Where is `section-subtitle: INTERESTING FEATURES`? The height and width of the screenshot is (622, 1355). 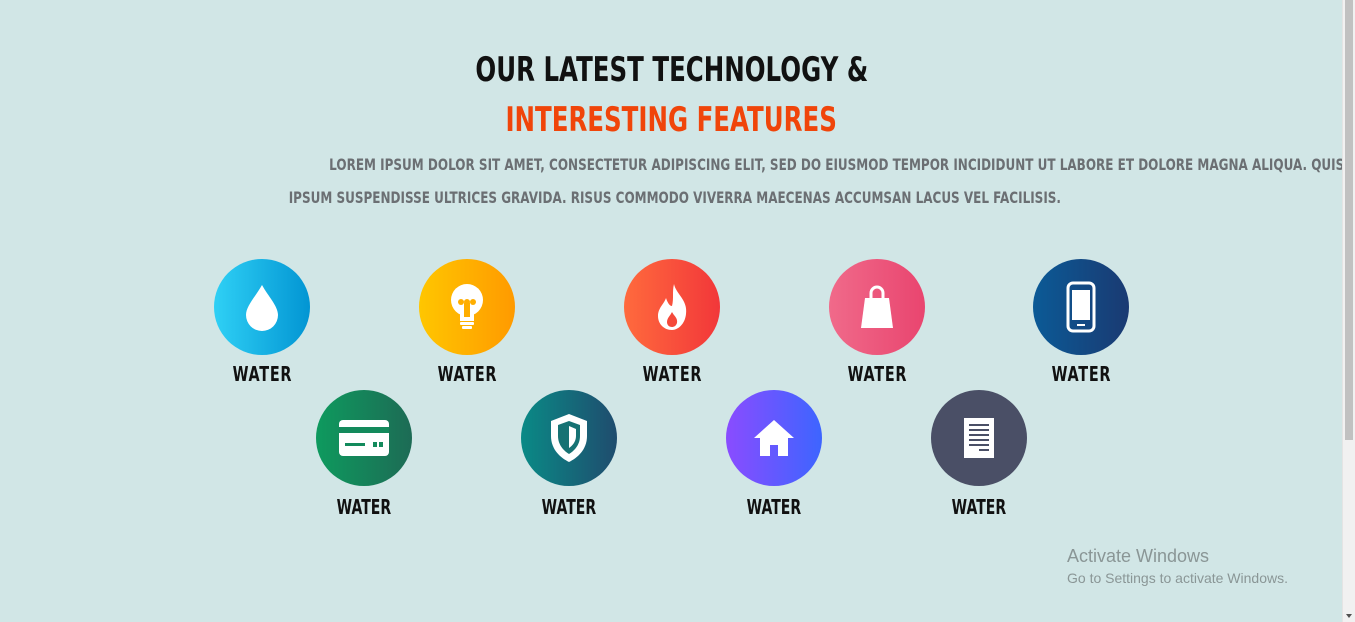 section-subtitle: INTERESTING FEATURES is located at coordinates (671, 120).